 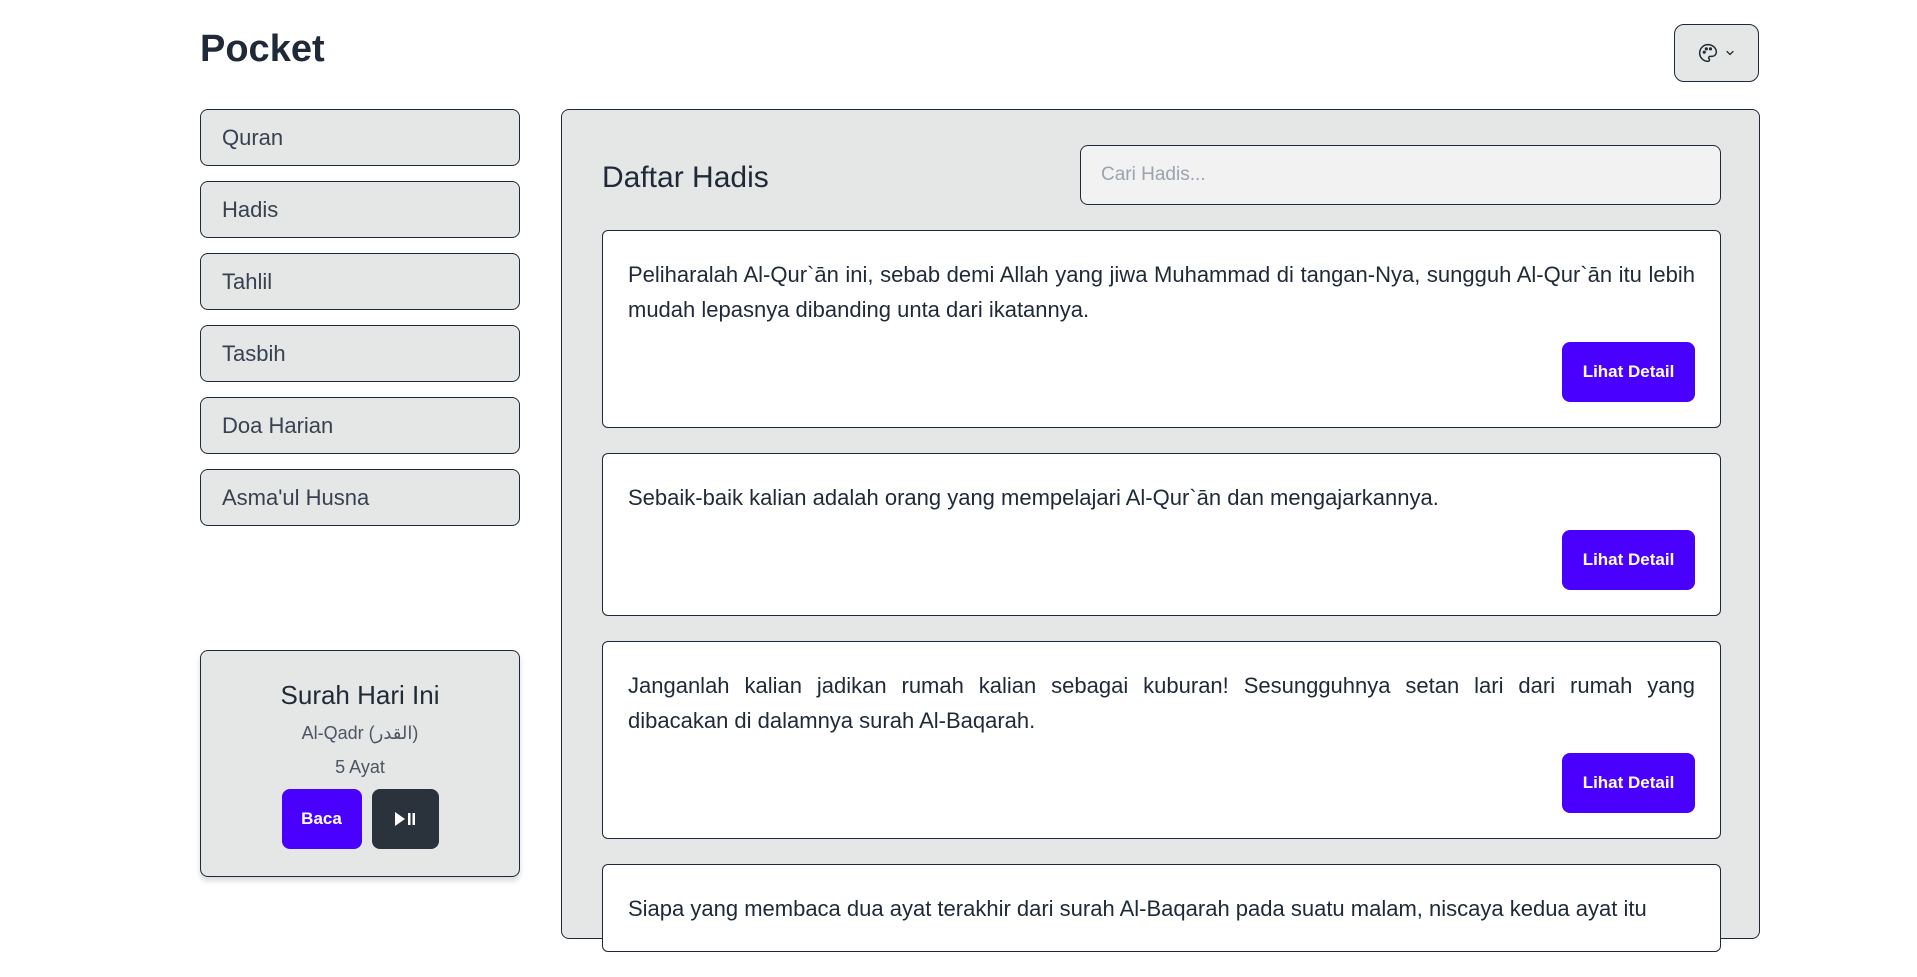 What do you see at coordinates (360, 767) in the screenshot?
I see `surah-ayat-count: 5 Ayat` at bounding box center [360, 767].